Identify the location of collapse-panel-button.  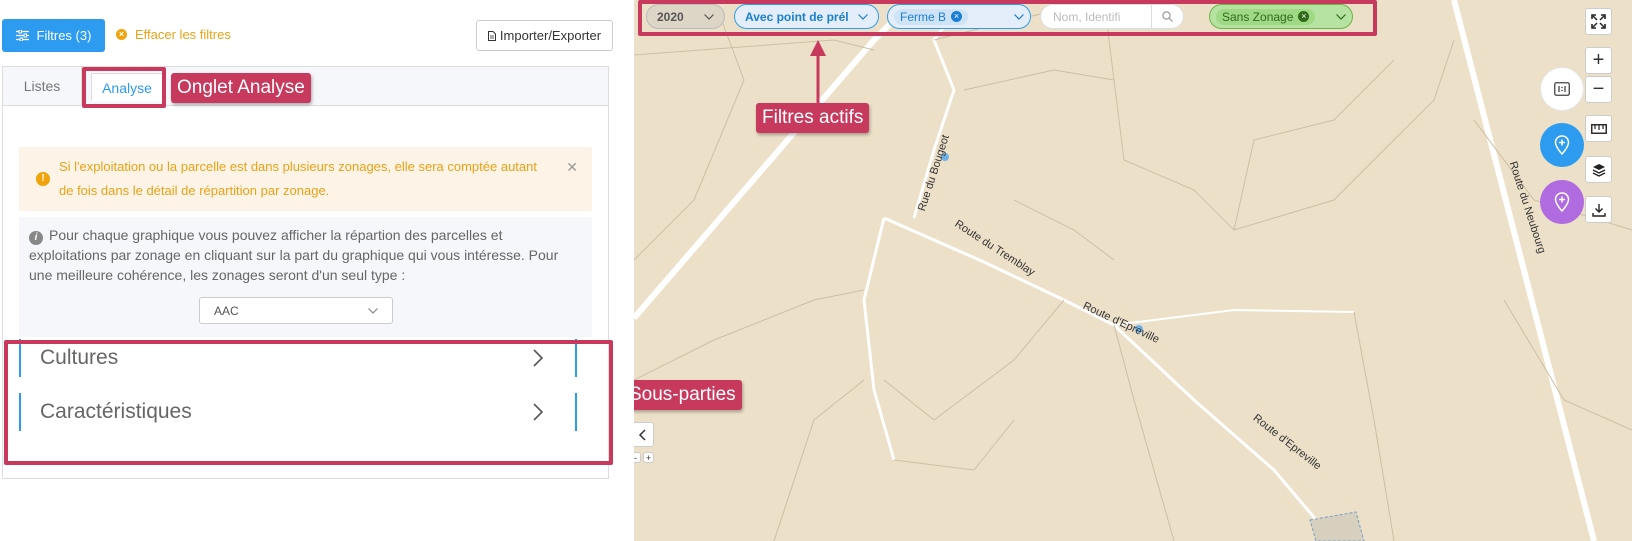
(644, 434).